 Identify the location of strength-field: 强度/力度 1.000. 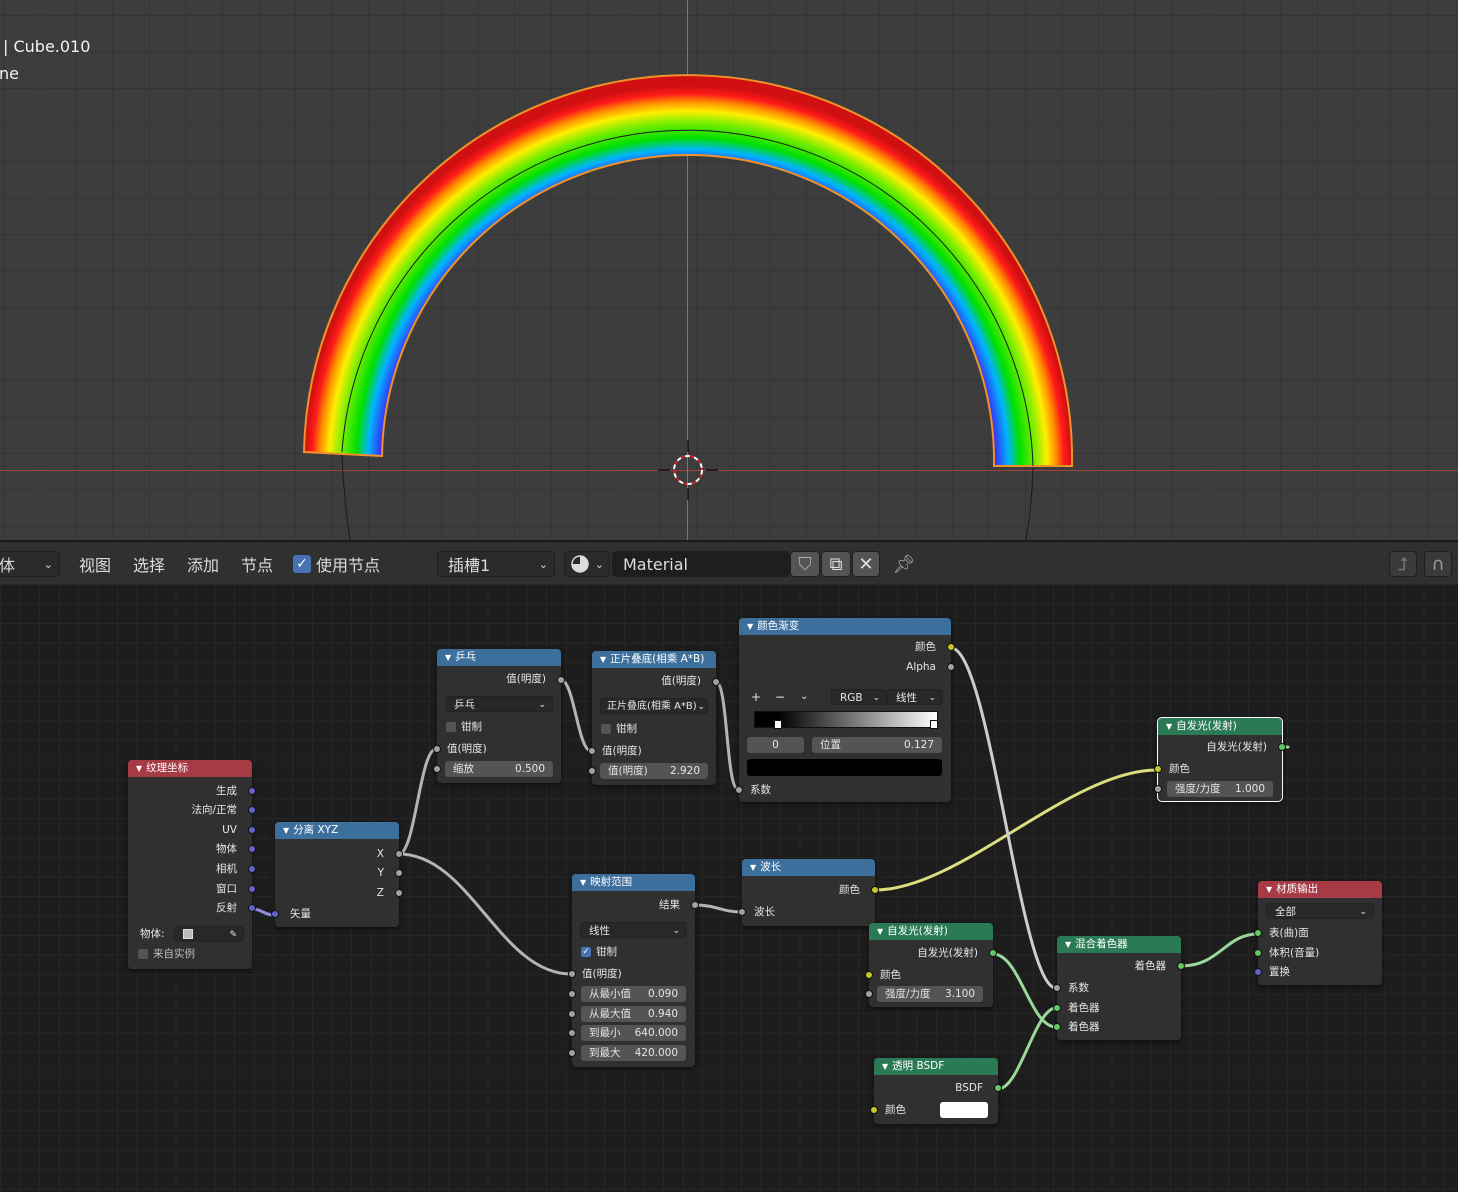
(1220, 789).